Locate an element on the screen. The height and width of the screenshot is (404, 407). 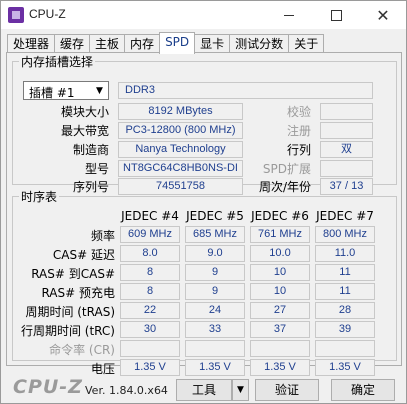
timing-row-label: RAS# 到CAS# is located at coordinates (73, 274).